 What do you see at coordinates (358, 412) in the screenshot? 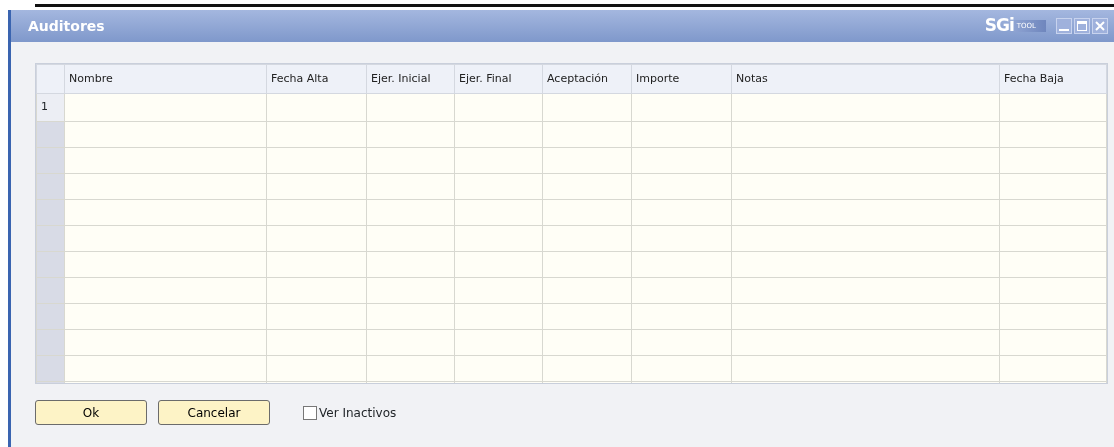
I see `checkbox-label: Ver Inactivos` at bounding box center [358, 412].